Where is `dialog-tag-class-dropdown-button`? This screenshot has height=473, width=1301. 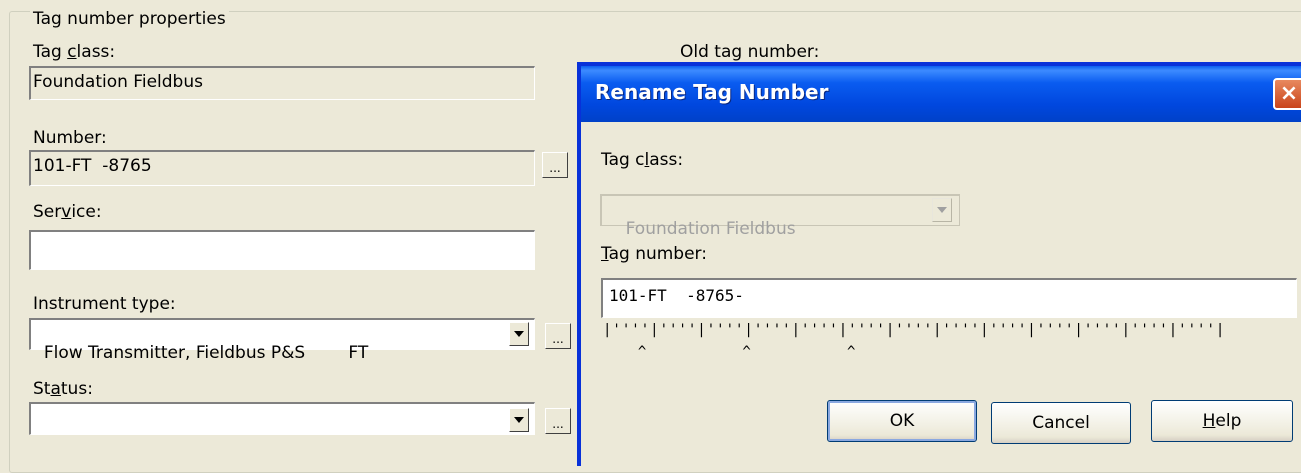
dialog-tag-class-dropdown-button is located at coordinates (942, 210).